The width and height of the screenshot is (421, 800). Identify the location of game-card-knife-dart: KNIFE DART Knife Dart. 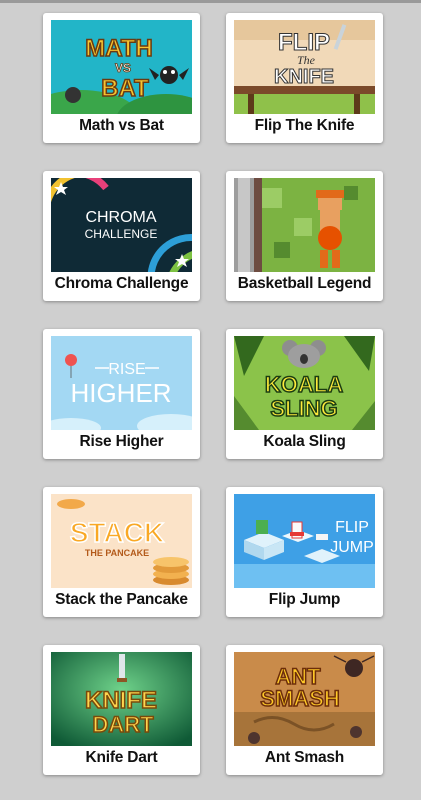
(121, 710).